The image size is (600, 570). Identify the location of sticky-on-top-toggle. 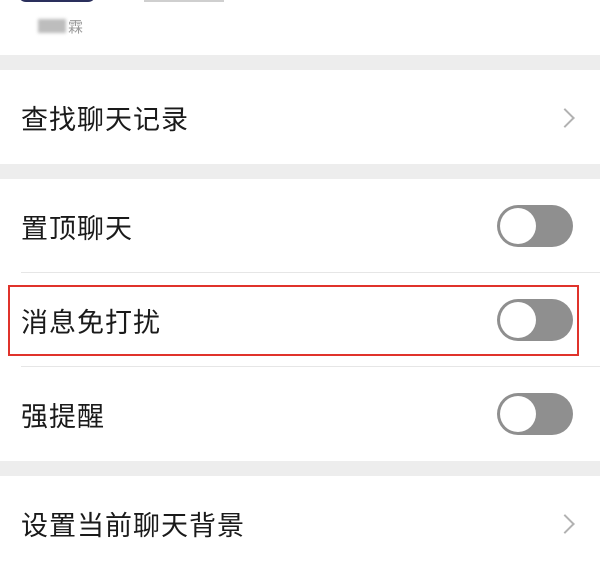
(535, 226).